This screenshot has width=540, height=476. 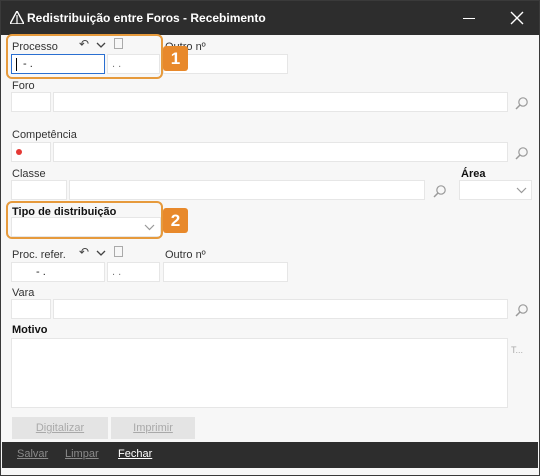 I want to click on app-logo-icon, so click(x=17, y=17).